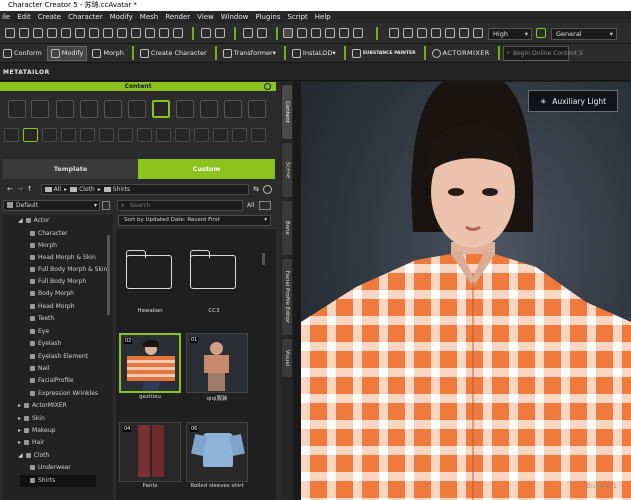 Image resolution: width=631 pixels, height=500 pixels. Describe the element at coordinates (287, 170) in the screenshot. I see `tab-scene-vertical: Scene` at that location.